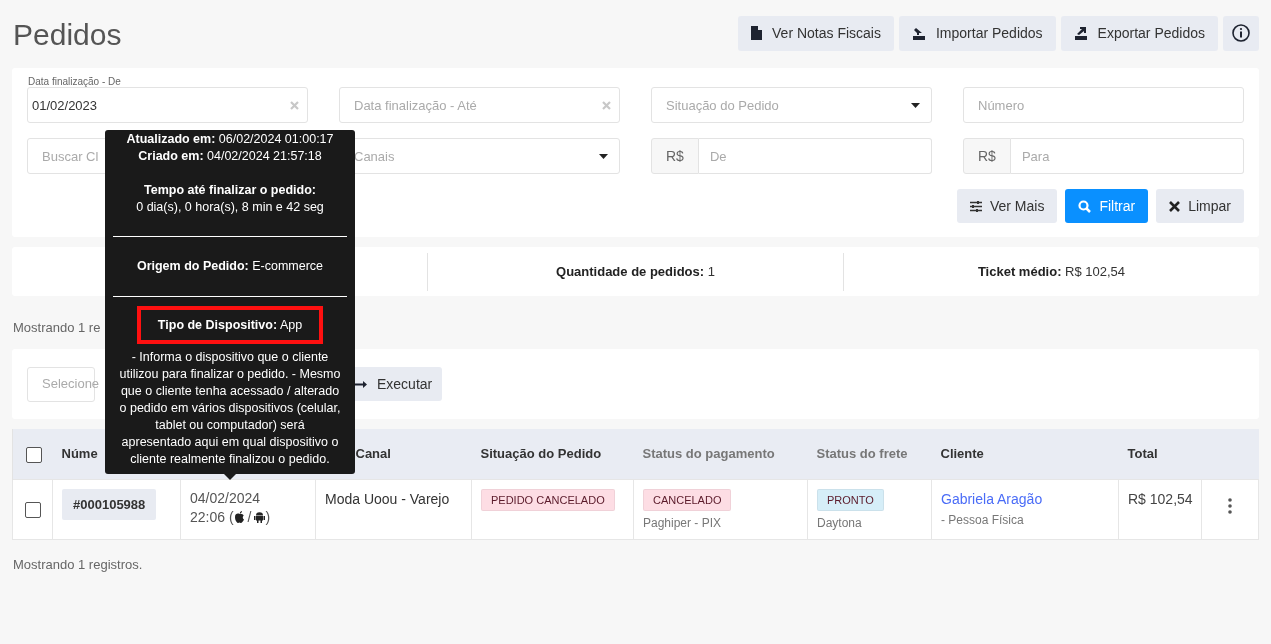 The image size is (1271, 644). I want to click on column-header: Cliente, so click(962, 453).